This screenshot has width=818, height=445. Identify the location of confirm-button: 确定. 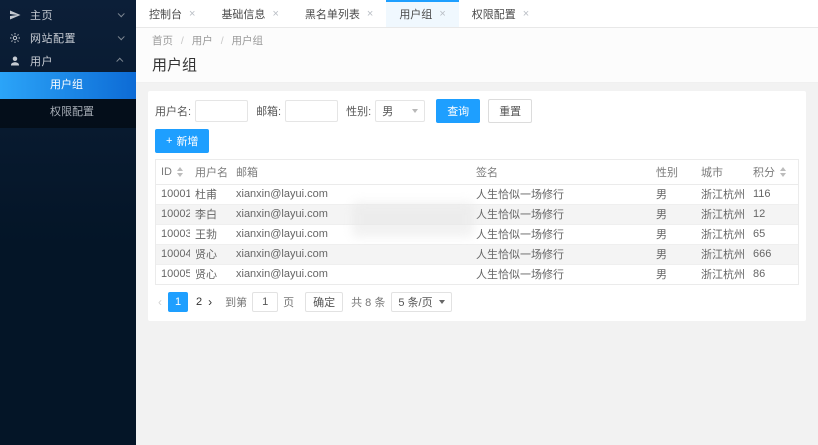
(324, 302).